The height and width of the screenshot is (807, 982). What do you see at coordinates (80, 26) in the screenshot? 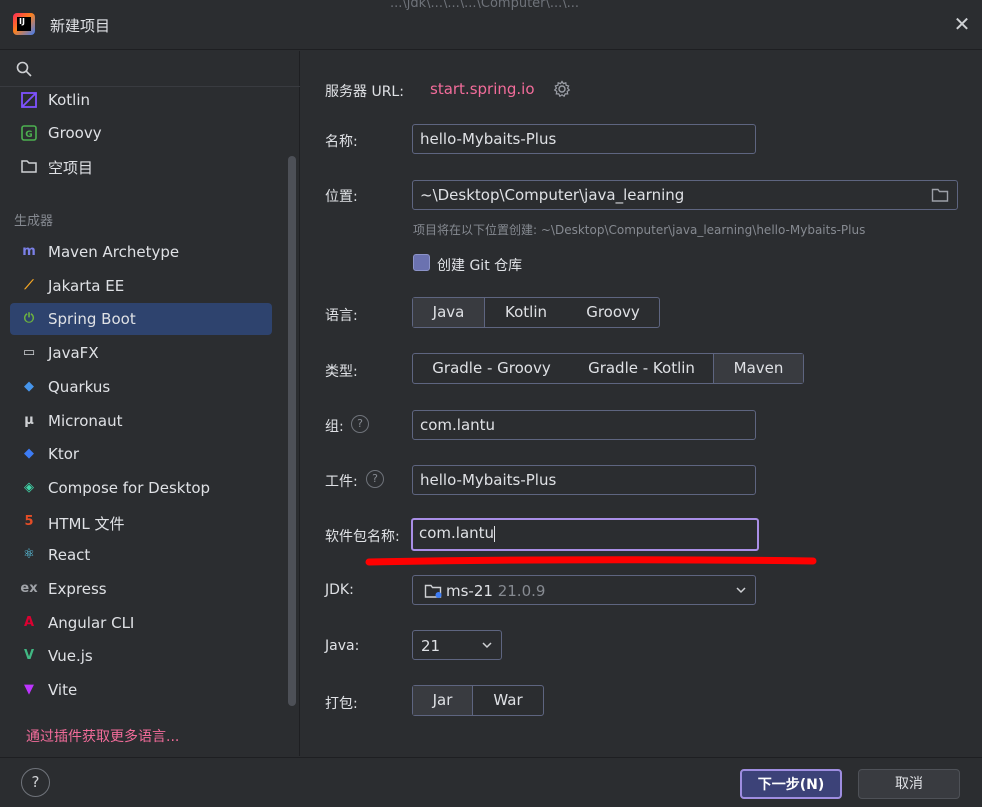
I see `dialog-title: 新建项目` at bounding box center [80, 26].